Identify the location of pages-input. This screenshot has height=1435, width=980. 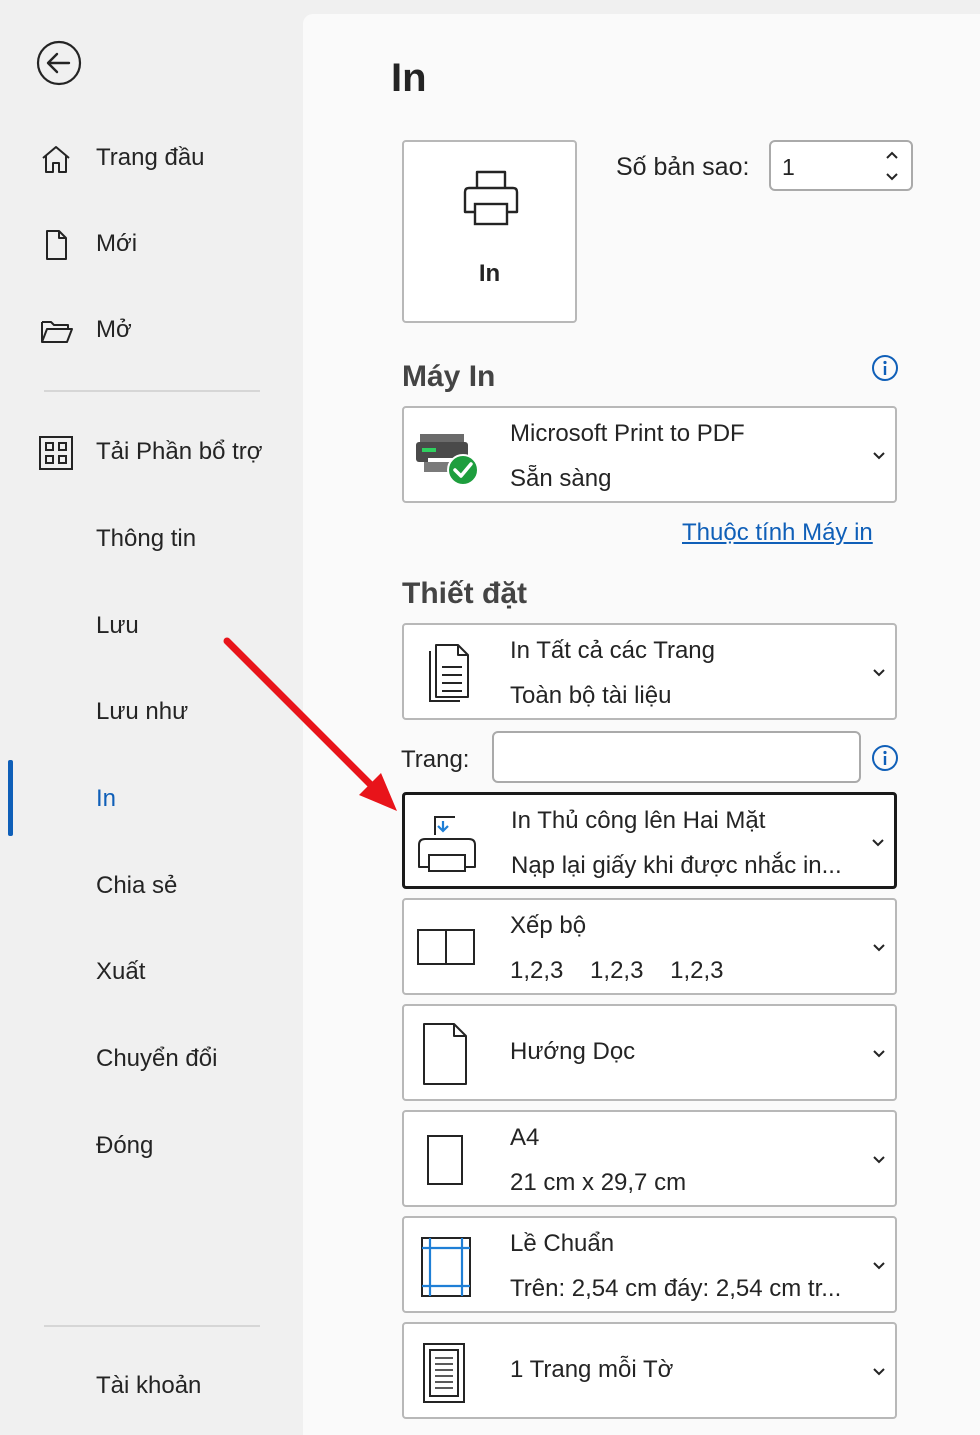
(676, 757).